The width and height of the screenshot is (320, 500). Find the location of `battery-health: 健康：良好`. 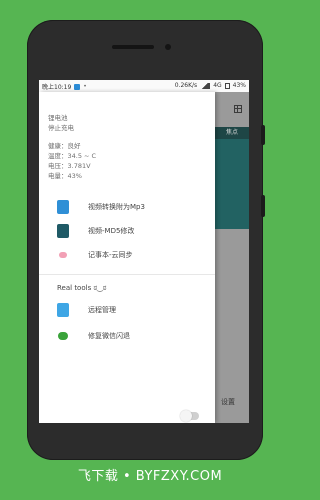

battery-health: 健康：良好 is located at coordinates (64, 146).